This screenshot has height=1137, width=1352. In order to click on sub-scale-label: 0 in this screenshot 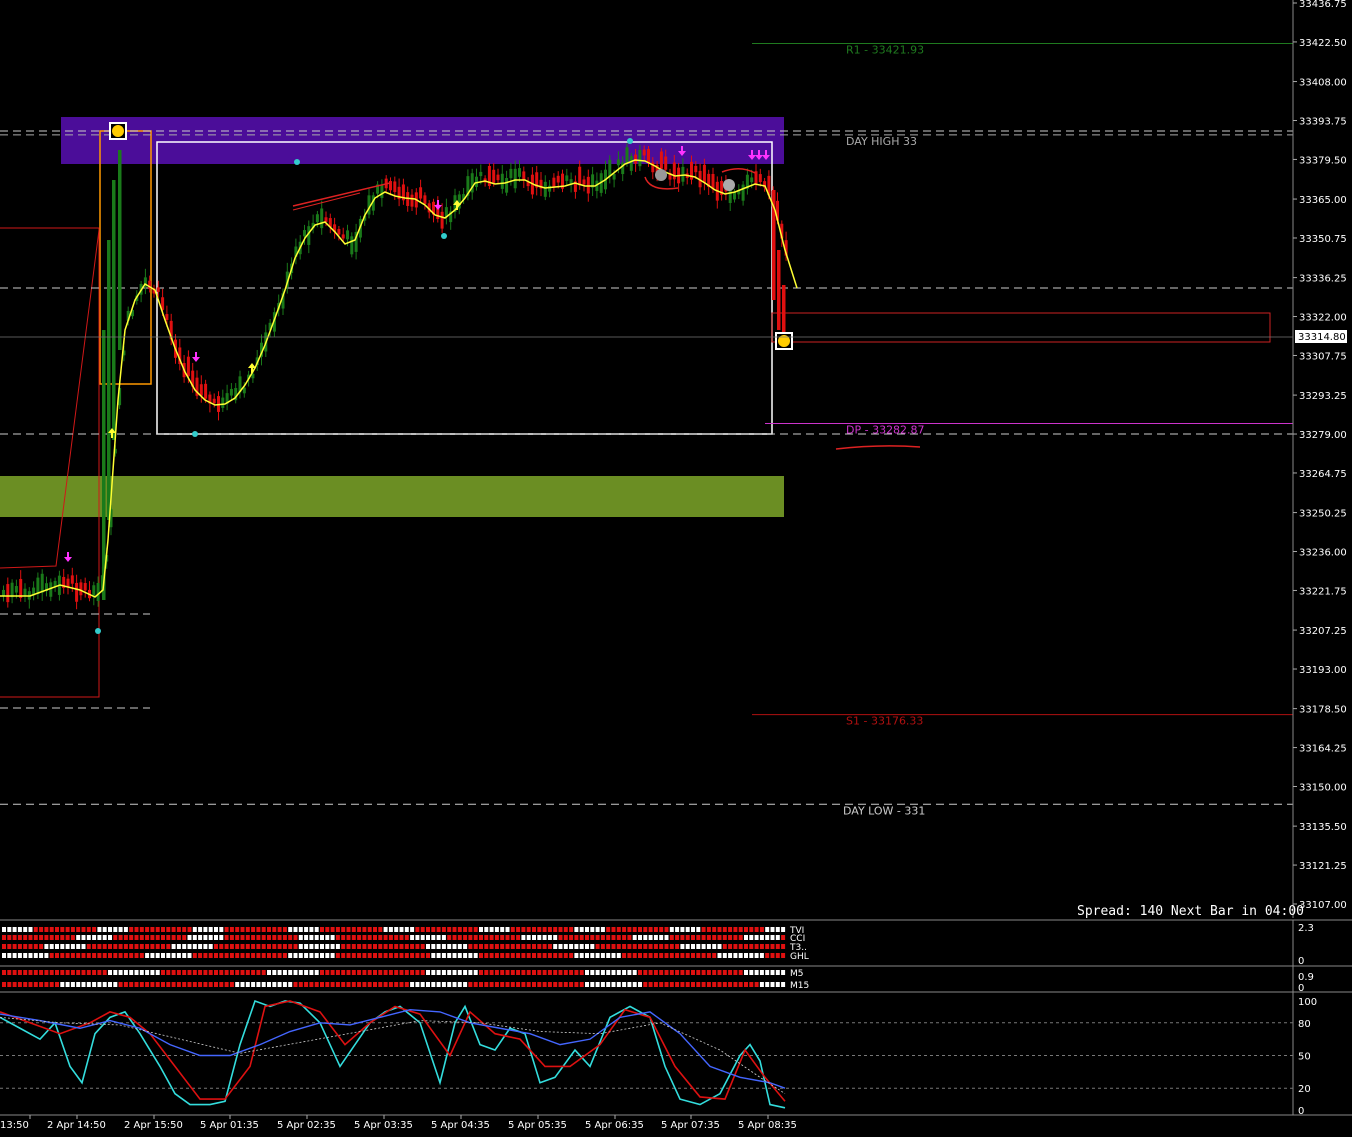, I will do `click(1301, 988)`.